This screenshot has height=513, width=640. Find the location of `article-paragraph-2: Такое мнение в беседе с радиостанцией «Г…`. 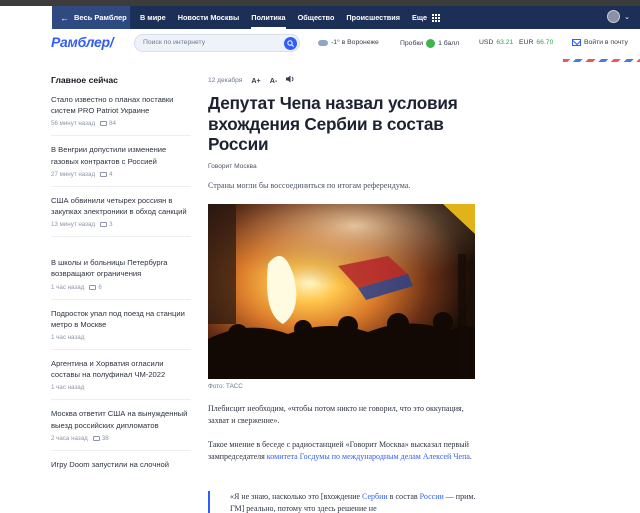

article-paragraph-2: Такое мнение в беседе с радиостанцией «Г… is located at coordinates (342, 451).